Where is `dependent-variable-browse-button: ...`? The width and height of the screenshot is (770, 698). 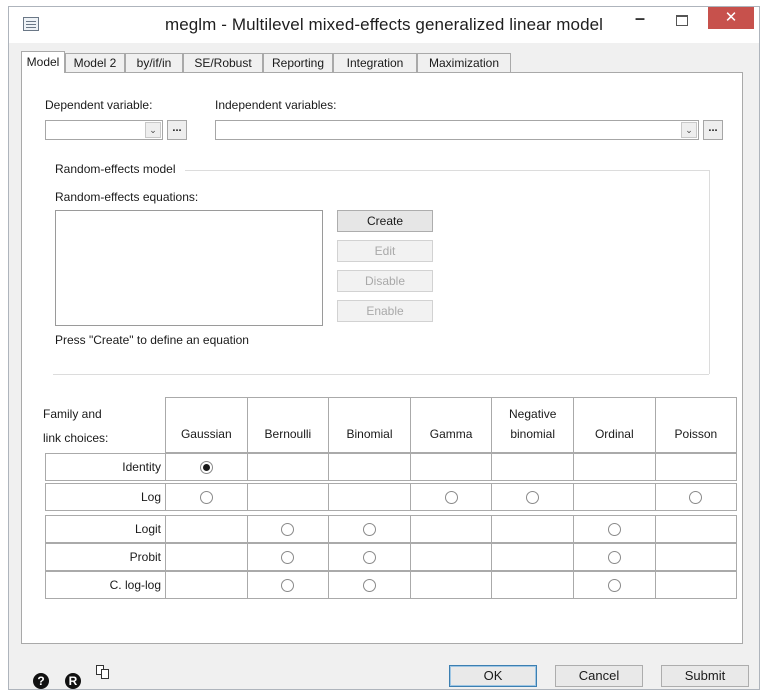 dependent-variable-browse-button: ... is located at coordinates (177, 130).